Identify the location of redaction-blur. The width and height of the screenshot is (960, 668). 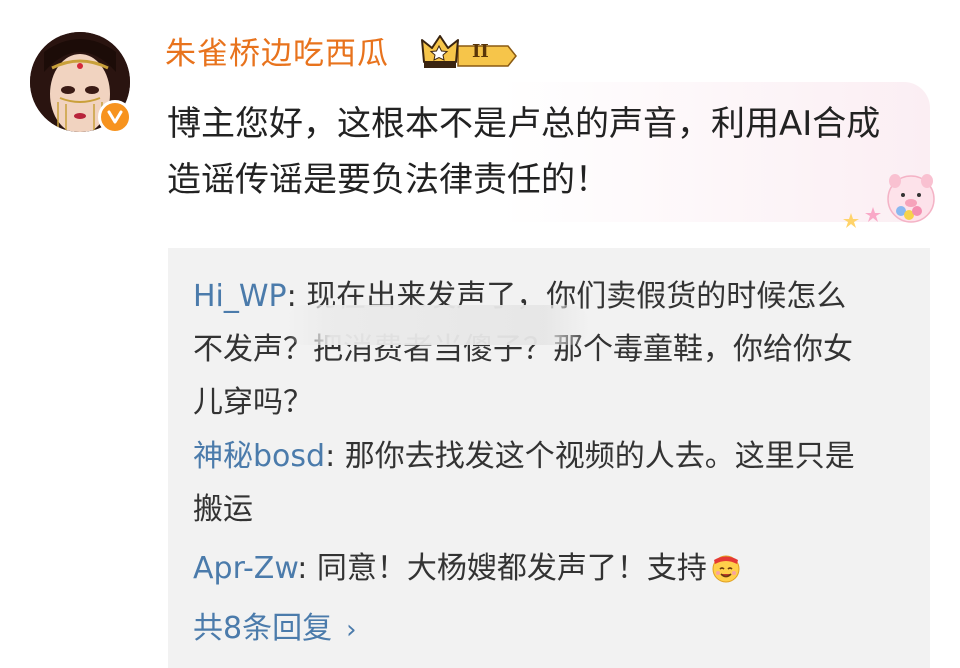
(437, 325).